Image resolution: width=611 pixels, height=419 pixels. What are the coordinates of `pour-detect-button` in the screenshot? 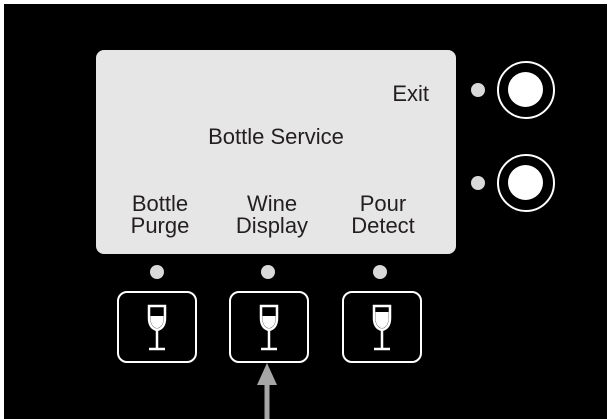 It's located at (382, 327).